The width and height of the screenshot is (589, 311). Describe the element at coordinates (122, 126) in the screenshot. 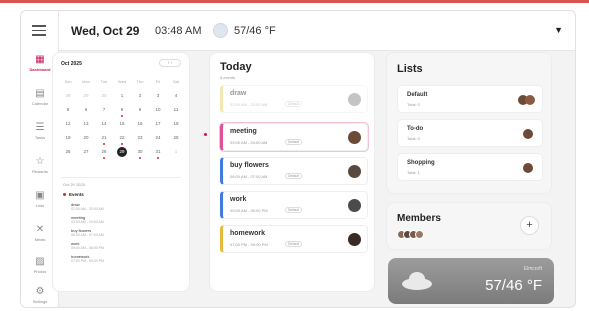

I see `calendar-day: 15` at that location.